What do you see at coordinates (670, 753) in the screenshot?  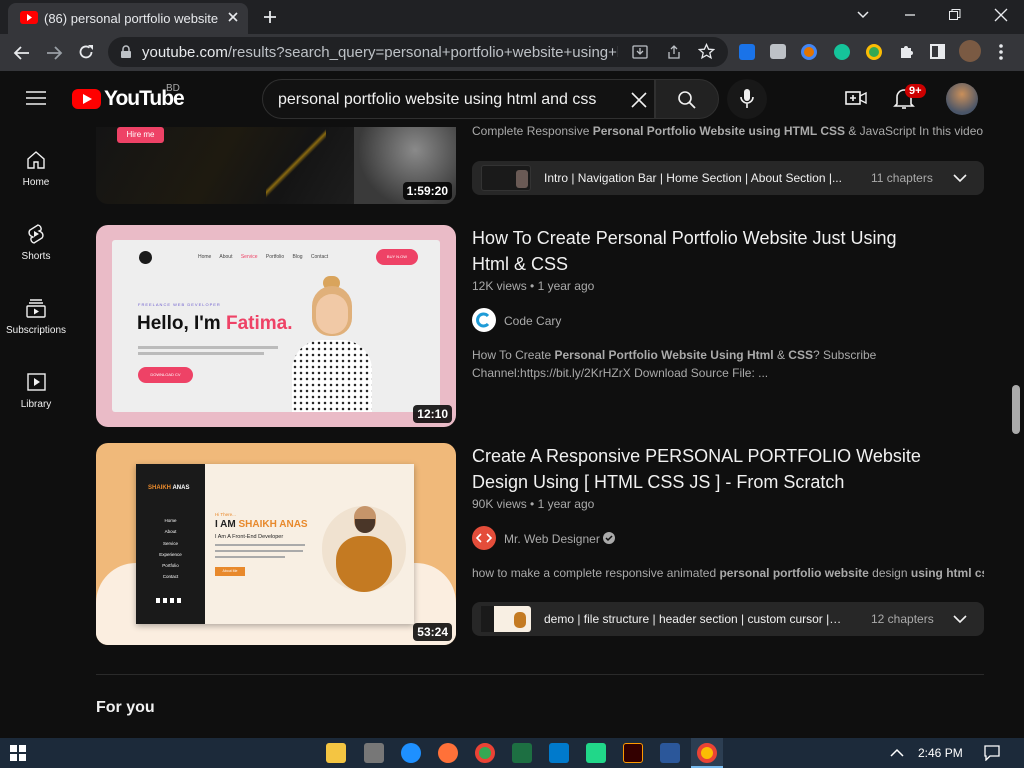 I see `app-icon` at bounding box center [670, 753].